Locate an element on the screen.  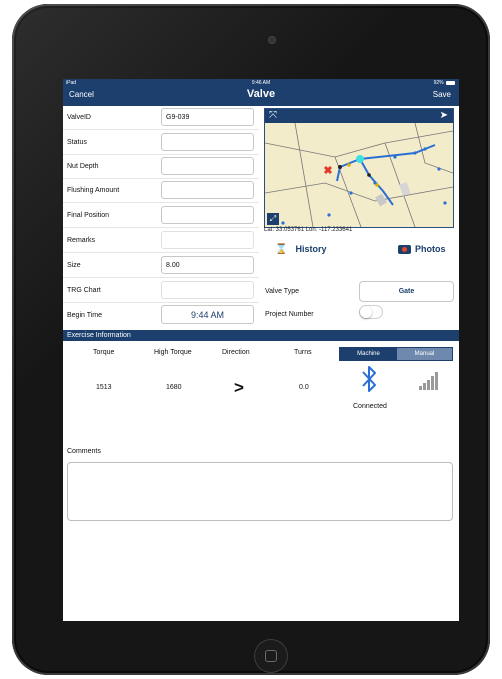
size-label: Size is located at coordinates (74, 265).